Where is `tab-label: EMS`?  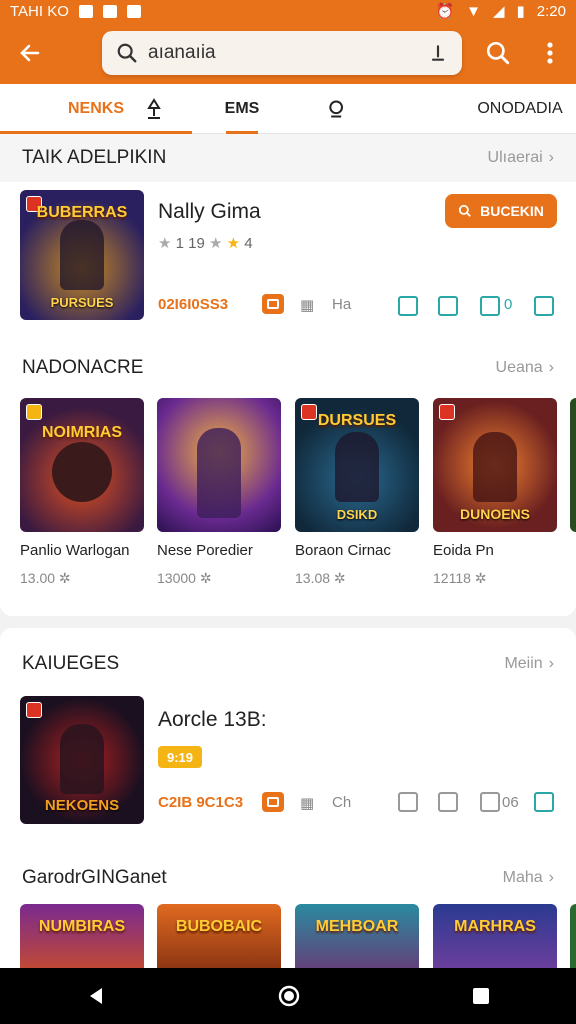
tab-label: EMS is located at coordinates (242, 108).